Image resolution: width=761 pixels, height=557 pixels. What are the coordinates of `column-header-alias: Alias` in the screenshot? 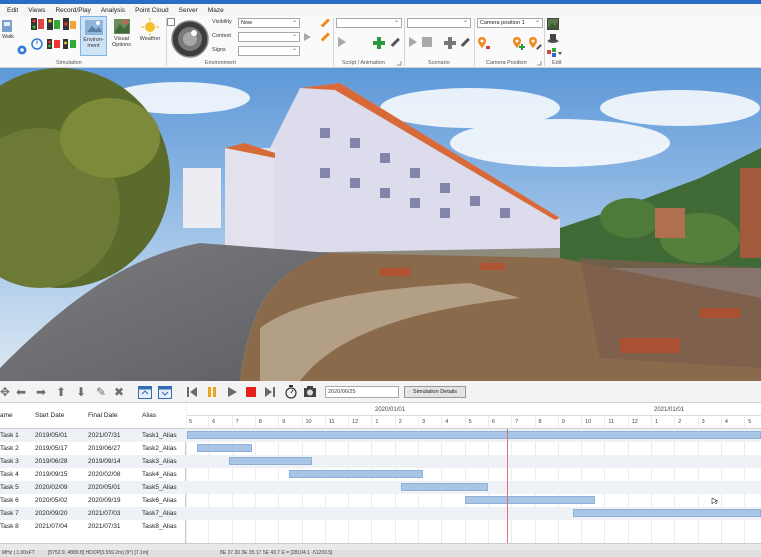 It's located at (149, 415).